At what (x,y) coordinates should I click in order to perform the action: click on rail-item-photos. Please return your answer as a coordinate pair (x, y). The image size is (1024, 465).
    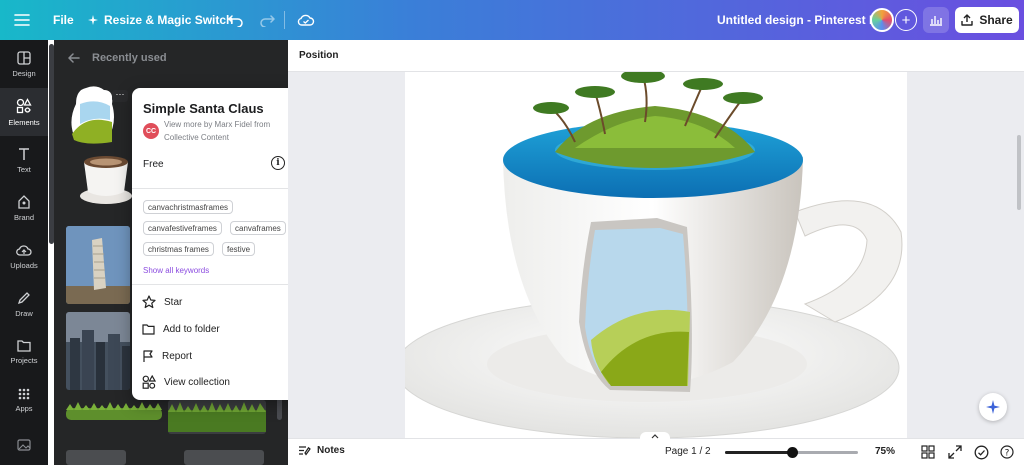
    Looking at the image, I should click on (24, 445).